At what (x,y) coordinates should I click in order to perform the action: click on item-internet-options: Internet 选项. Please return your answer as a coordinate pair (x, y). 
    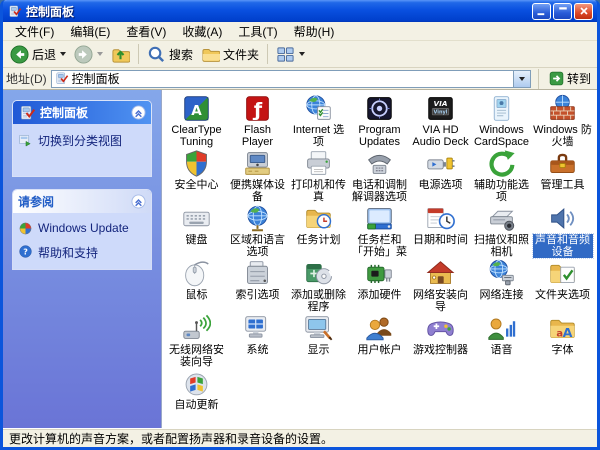
    Looking at the image, I should click on (318, 121).